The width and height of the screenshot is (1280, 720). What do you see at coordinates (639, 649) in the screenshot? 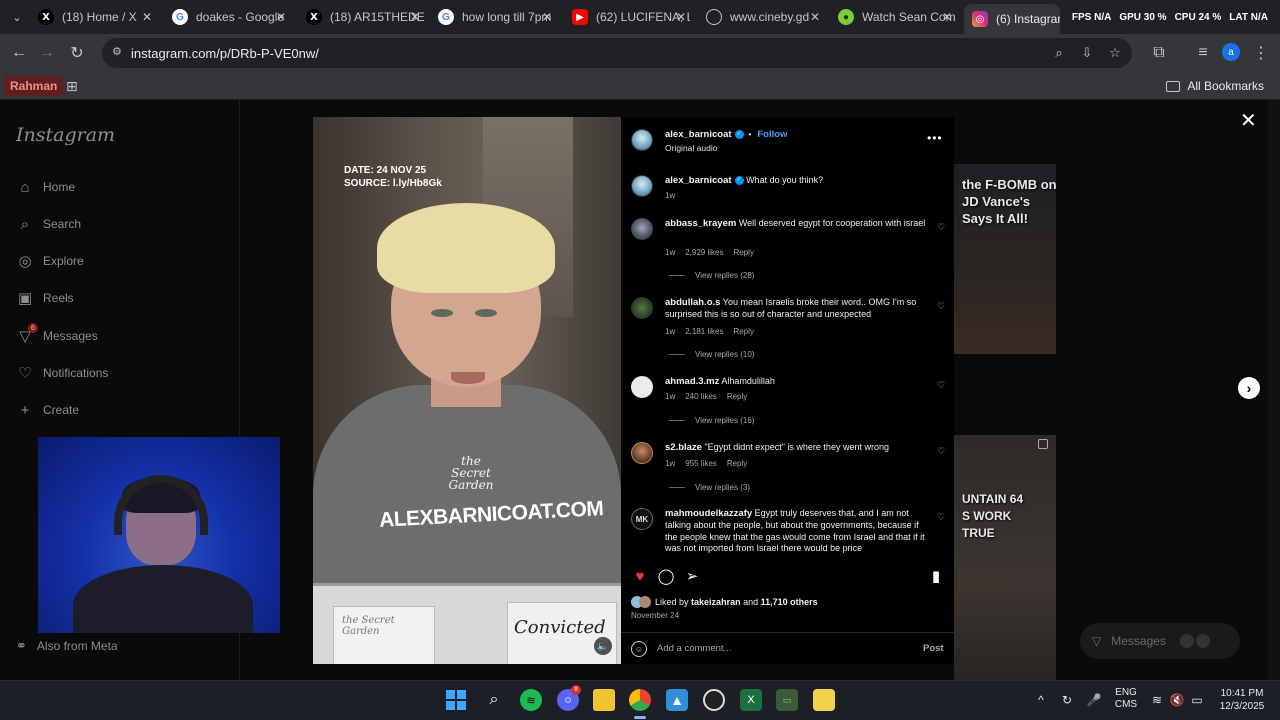
I see `emoji-icon: ☺` at bounding box center [639, 649].